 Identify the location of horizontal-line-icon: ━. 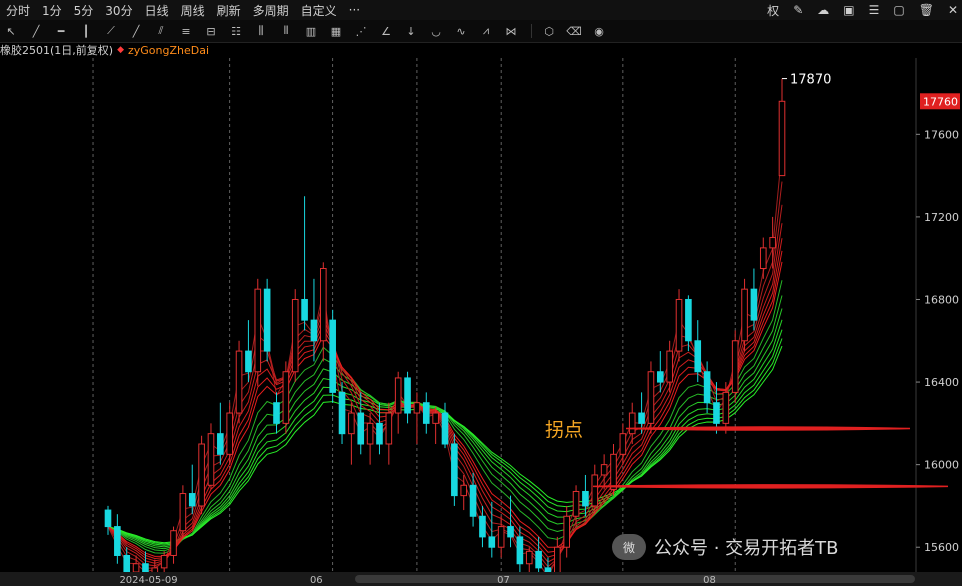
(61, 31).